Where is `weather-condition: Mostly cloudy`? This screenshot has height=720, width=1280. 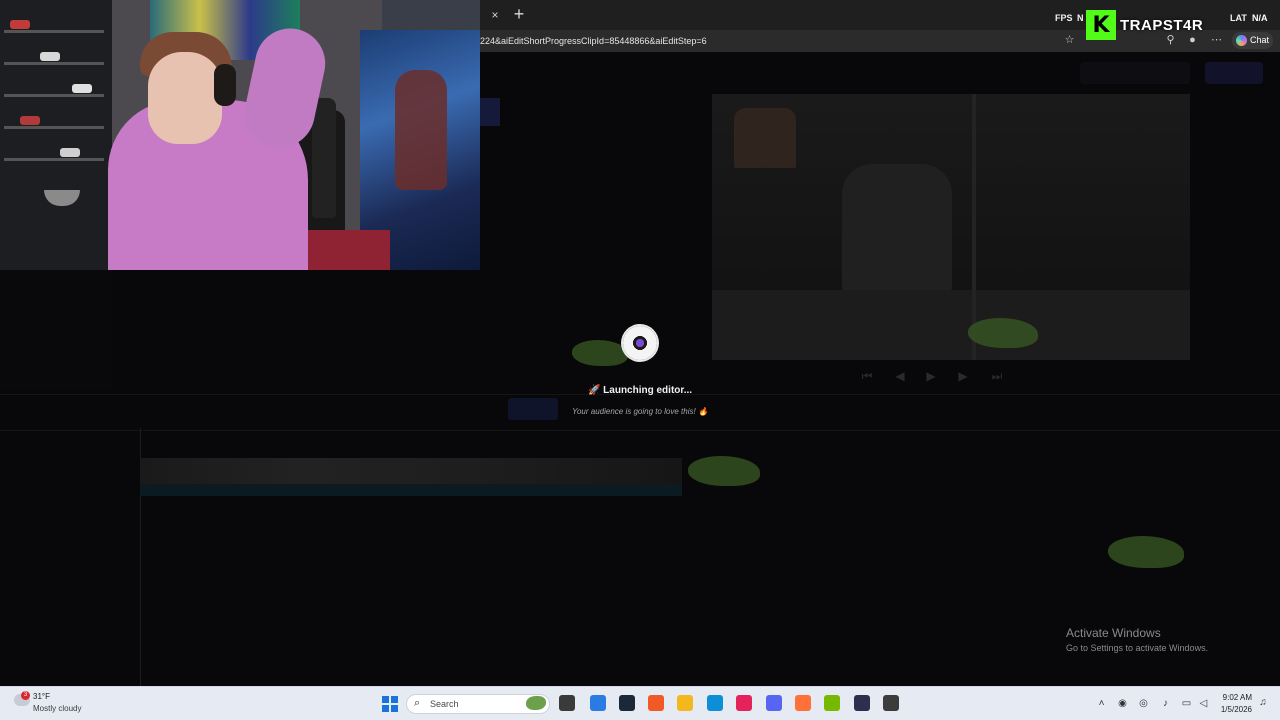 weather-condition: Mostly cloudy is located at coordinates (57, 708).